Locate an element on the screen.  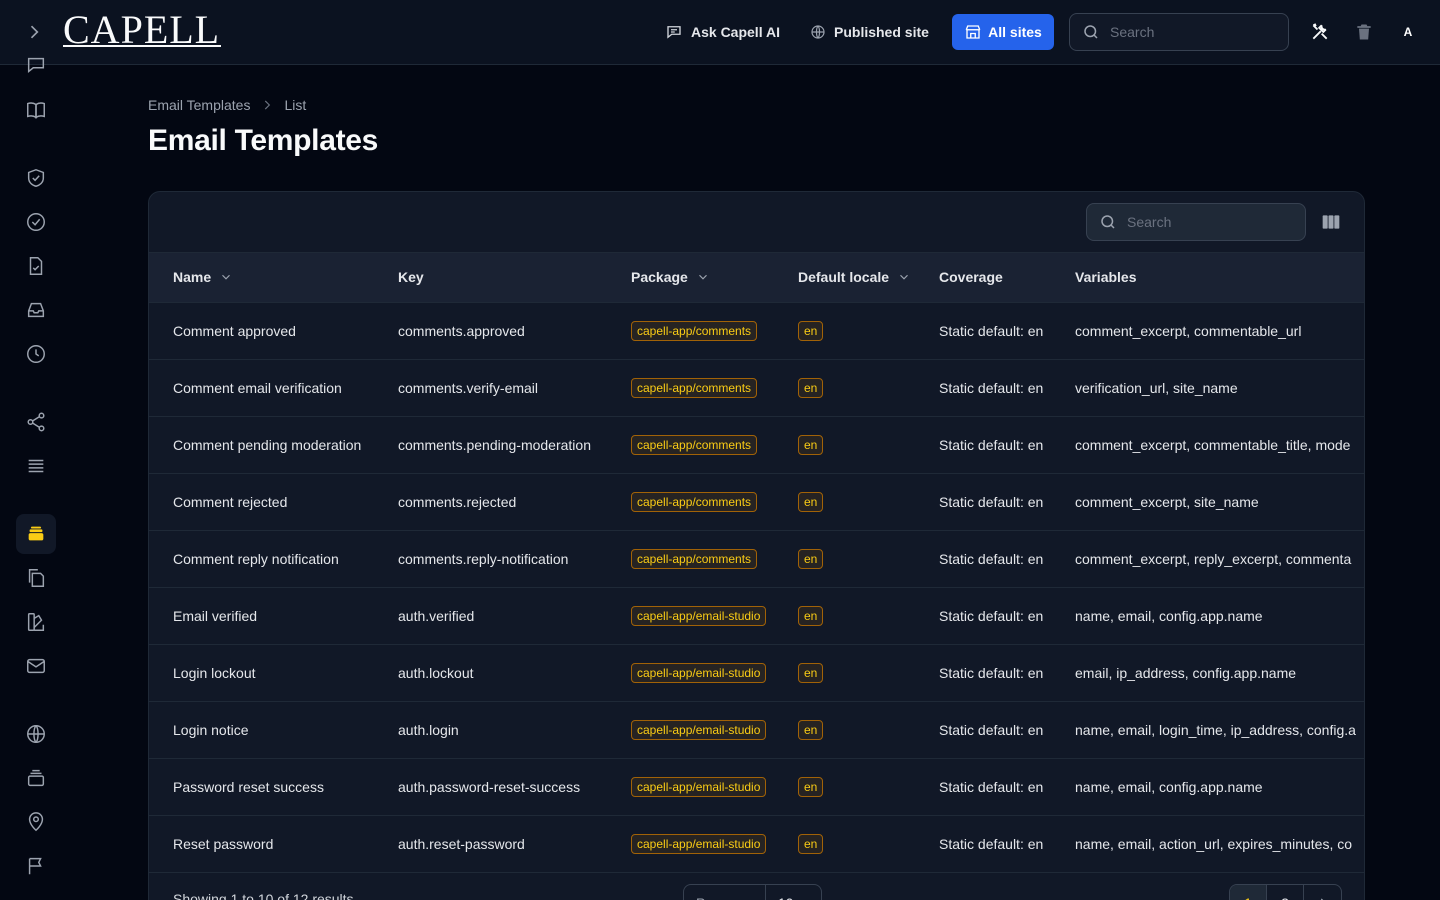
results-summary: Showing 1 to 10 of 12 results is located at coordinates (263, 895).